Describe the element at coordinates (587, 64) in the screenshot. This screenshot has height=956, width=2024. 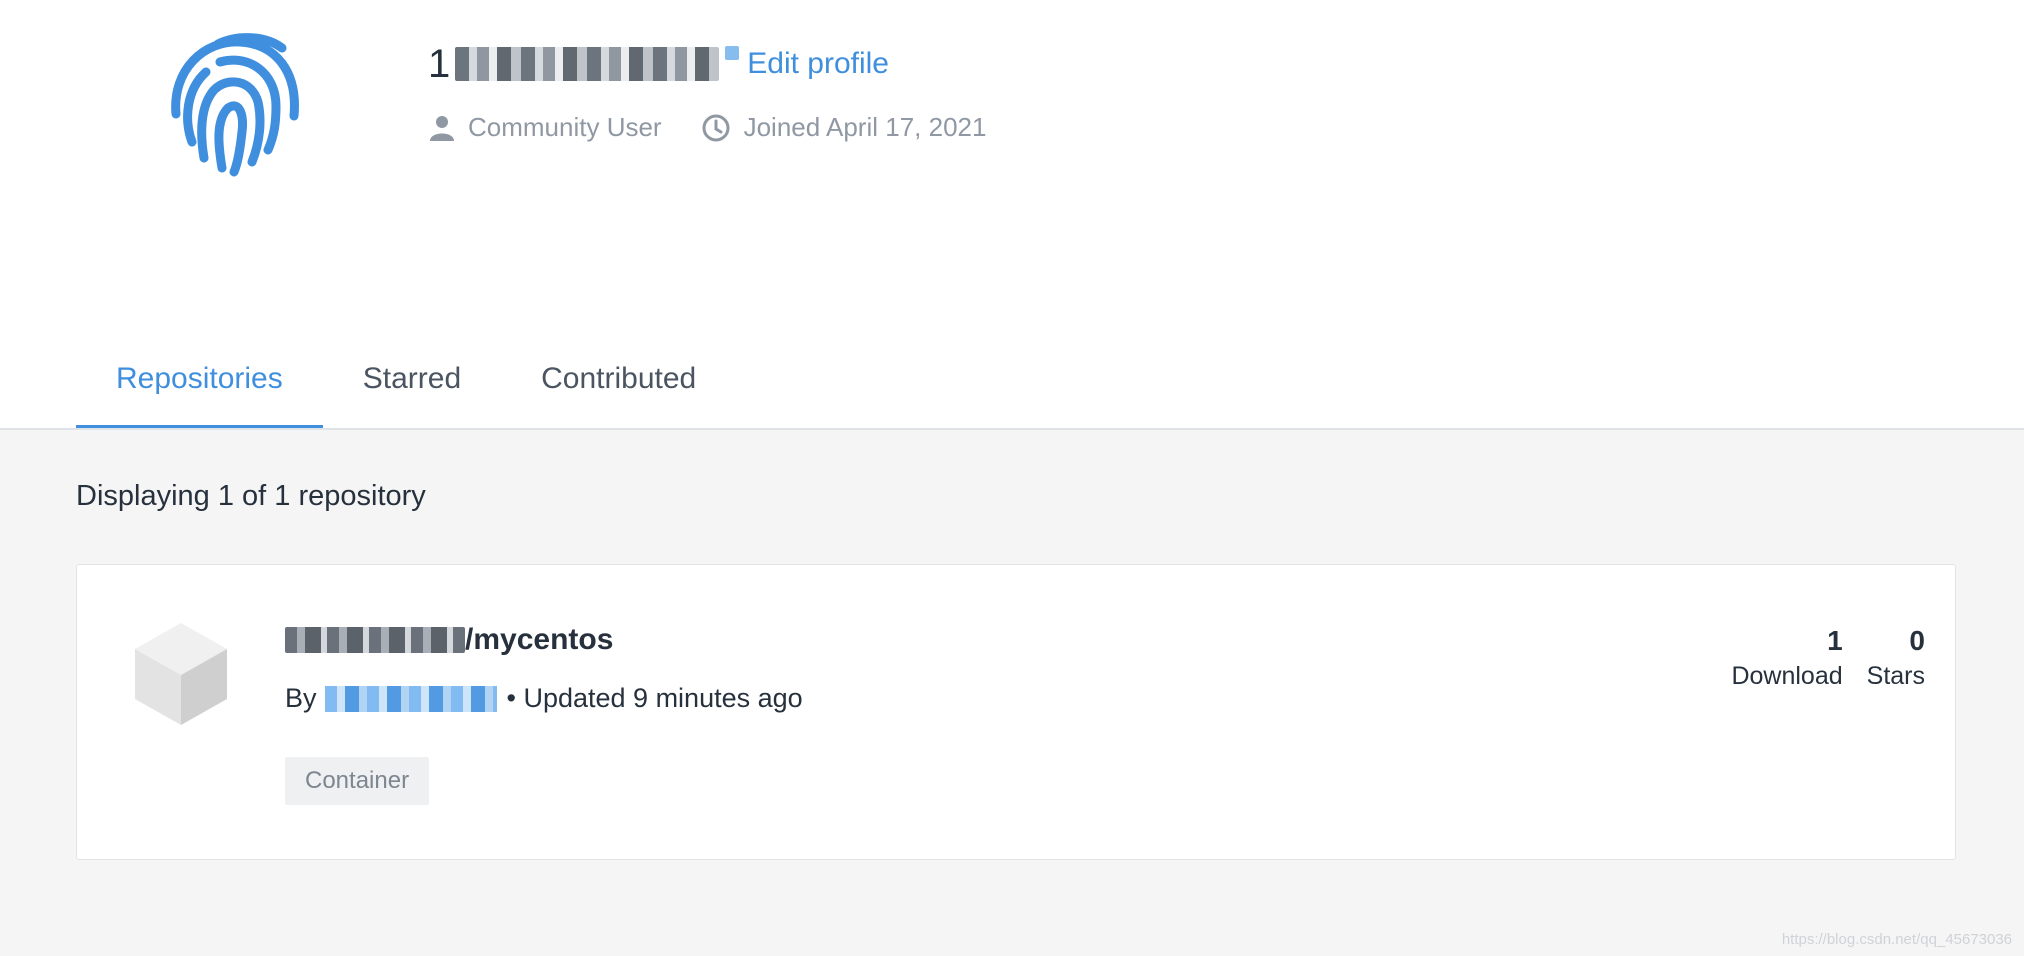
I see `username-redacted` at that location.